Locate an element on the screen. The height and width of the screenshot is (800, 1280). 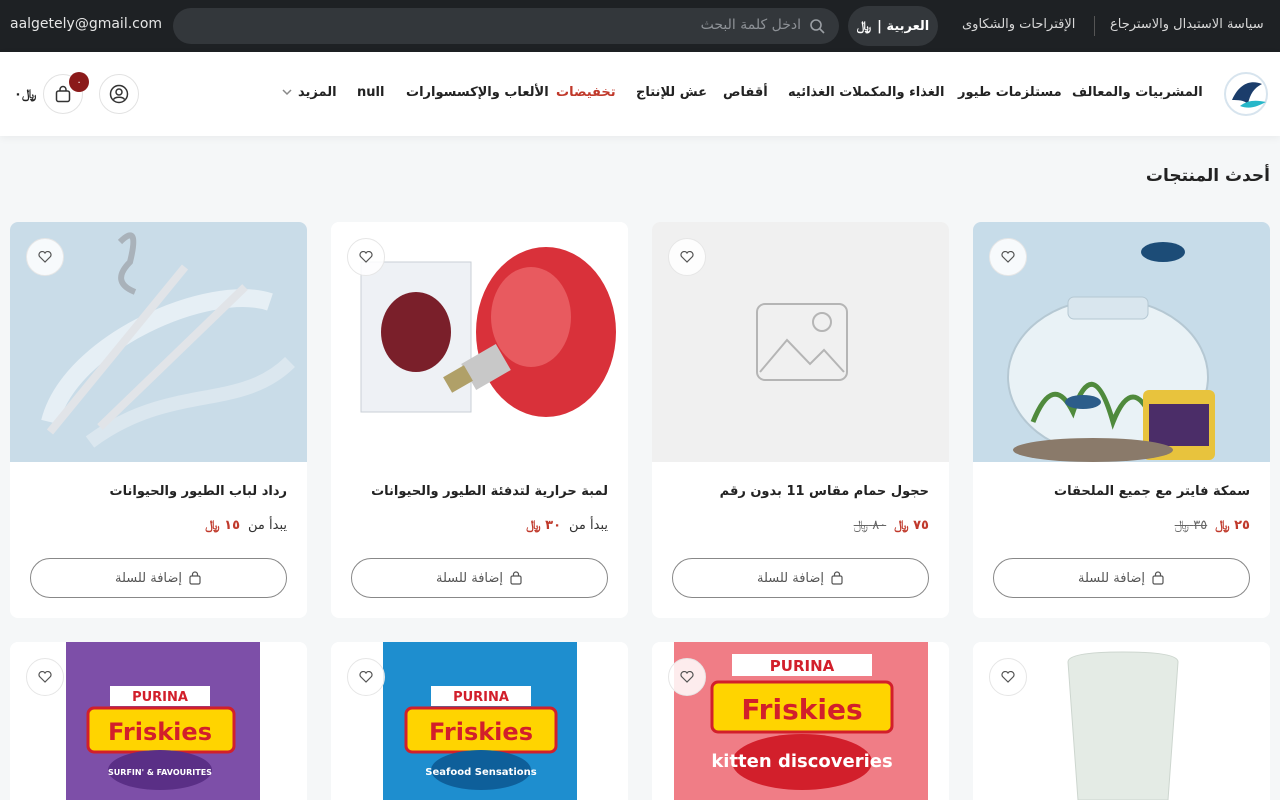
product-price: ٢٥ ﷼ ٣٥ ﷼ is located at coordinates (1212, 525).